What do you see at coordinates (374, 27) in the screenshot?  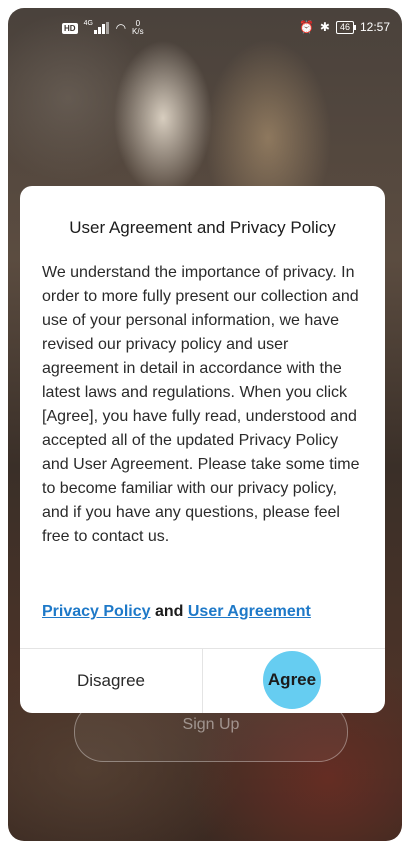 I see `clock: 12:57` at bounding box center [374, 27].